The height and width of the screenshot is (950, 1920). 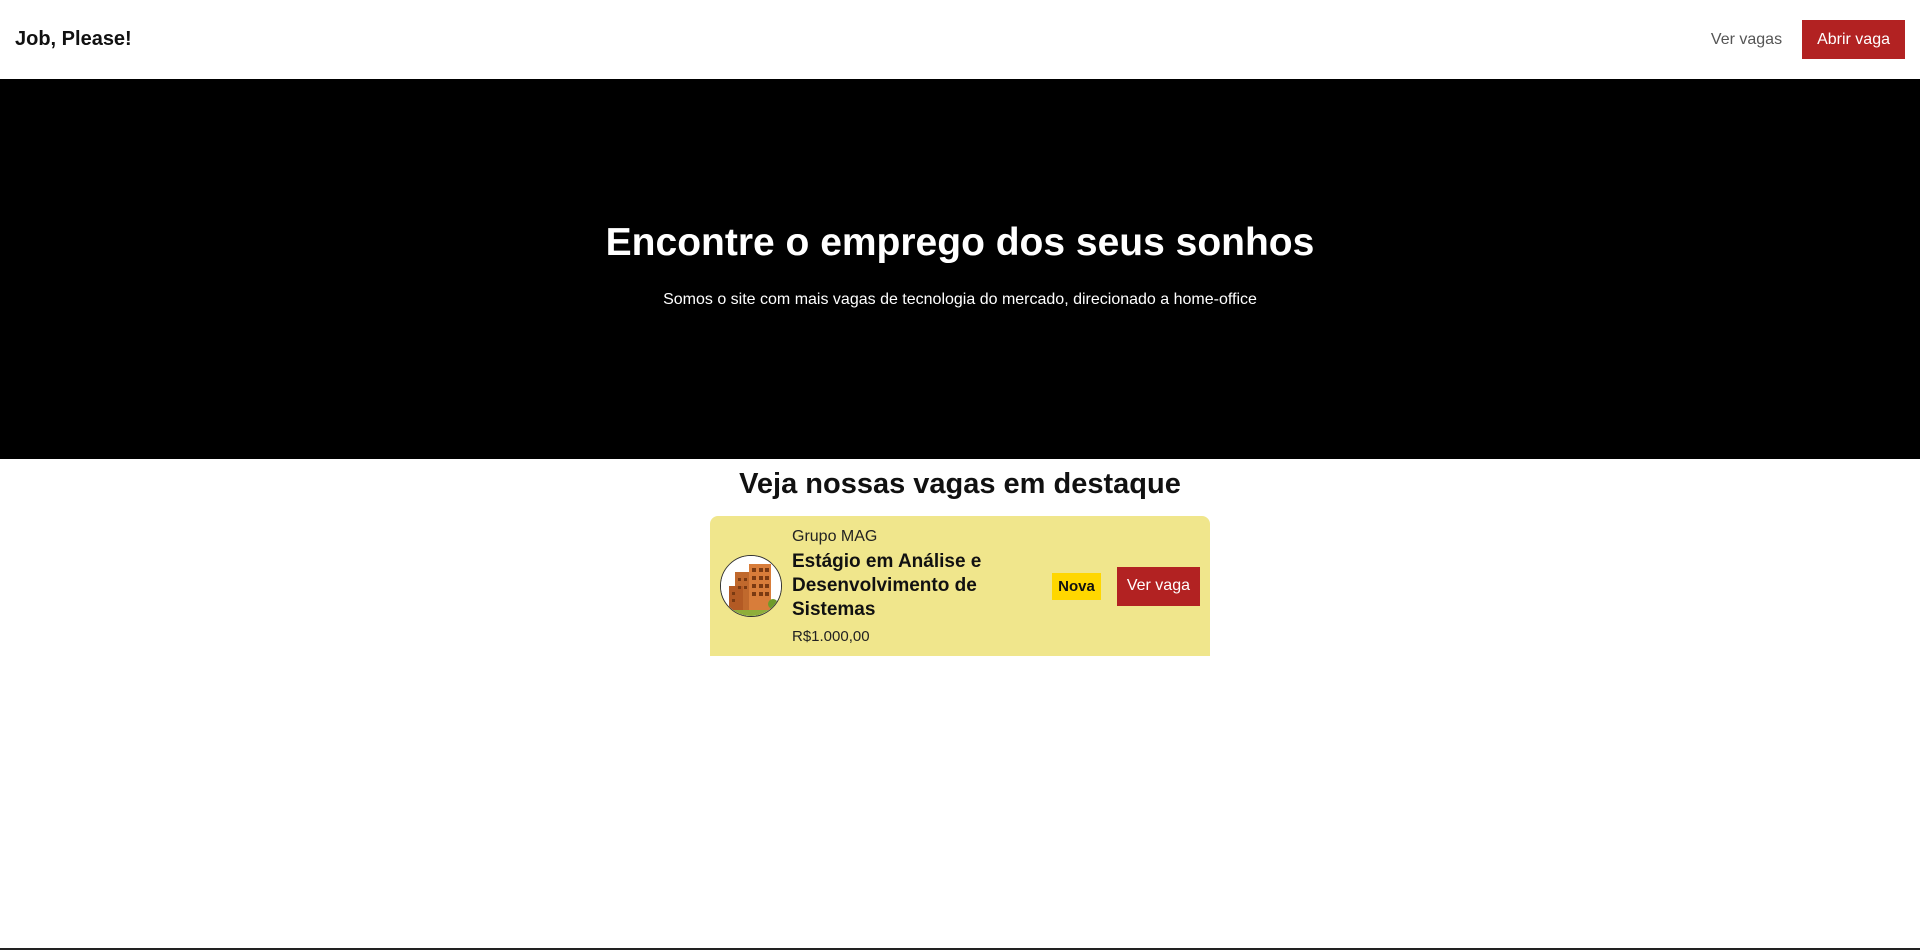 What do you see at coordinates (73, 39) in the screenshot?
I see `brand-logo-text: Job, Please!` at bounding box center [73, 39].